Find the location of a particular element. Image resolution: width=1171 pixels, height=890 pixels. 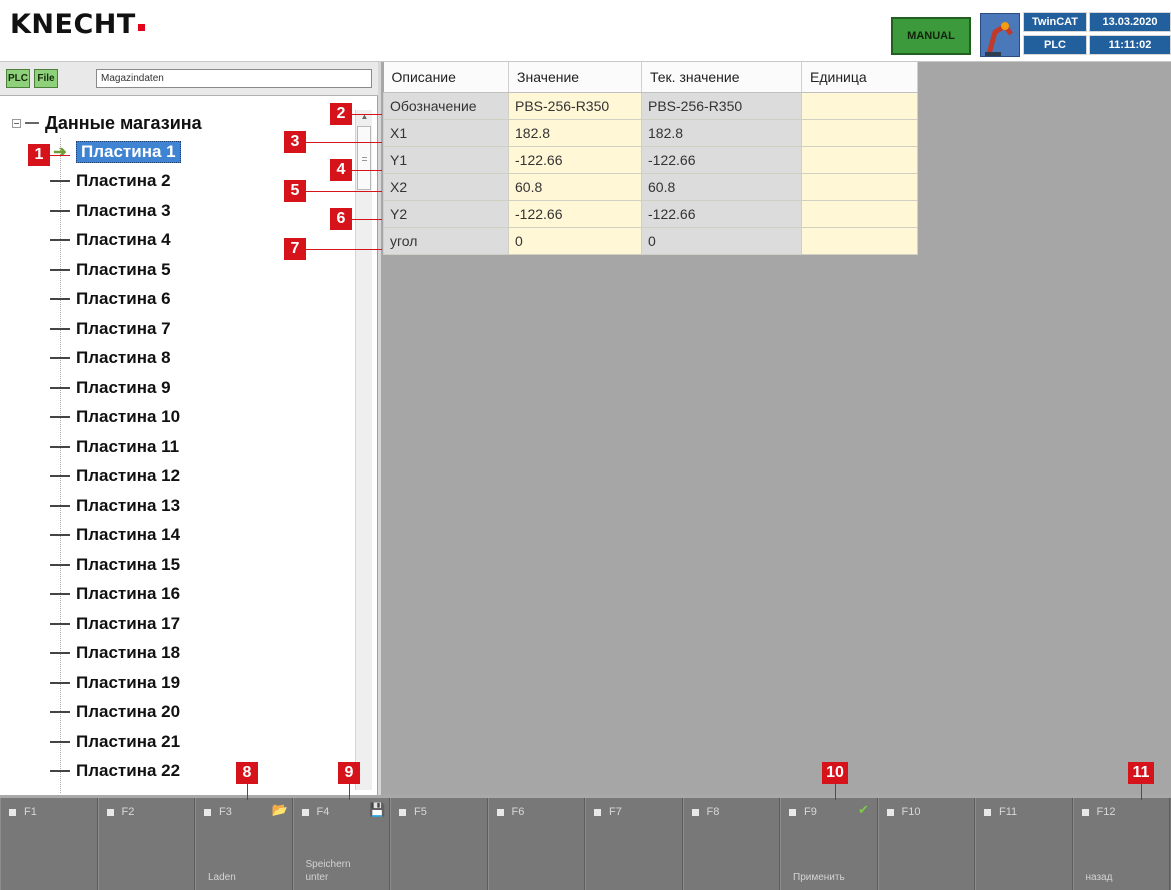

column-header-value: Значение is located at coordinates (575, 77).